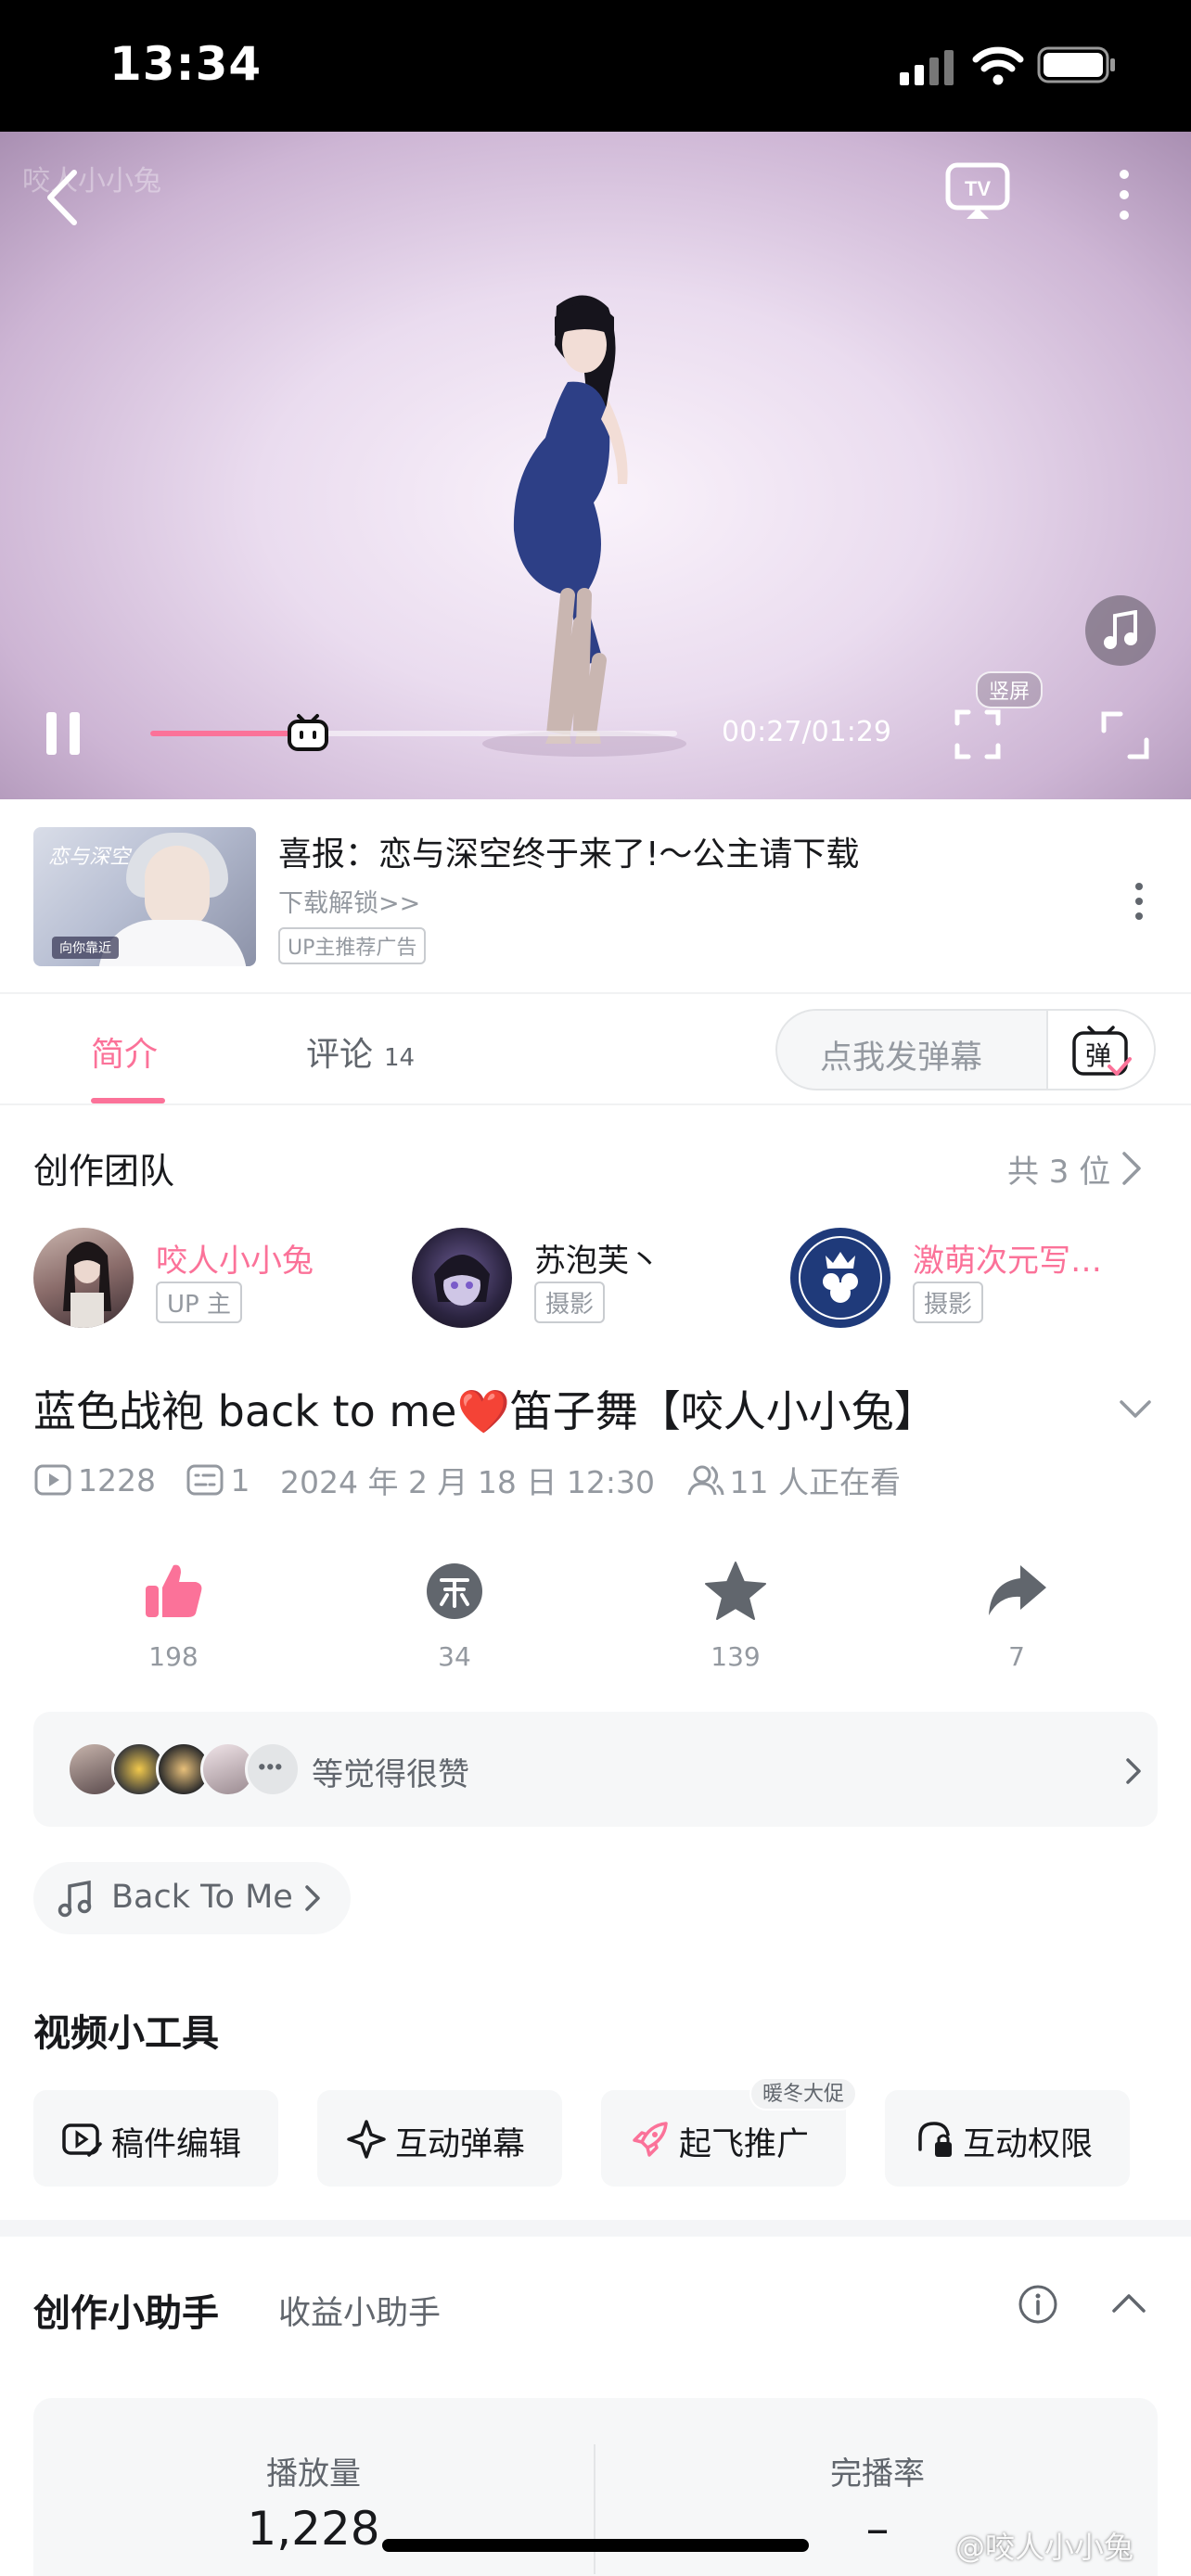 This screenshot has width=1191, height=2576. What do you see at coordinates (52, 1480) in the screenshot?
I see `play-count-icon` at bounding box center [52, 1480].